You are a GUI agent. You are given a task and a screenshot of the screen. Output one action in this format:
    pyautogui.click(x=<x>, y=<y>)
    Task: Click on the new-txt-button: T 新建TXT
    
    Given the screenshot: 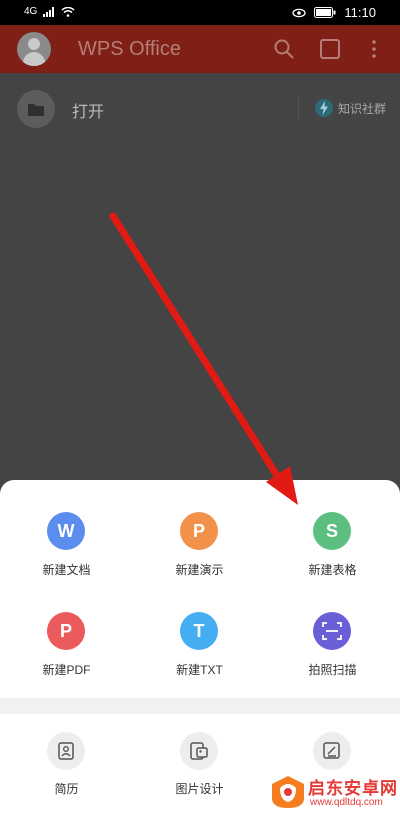 What is the action you would take?
    pyautogui.click(x=199, y=630)
    